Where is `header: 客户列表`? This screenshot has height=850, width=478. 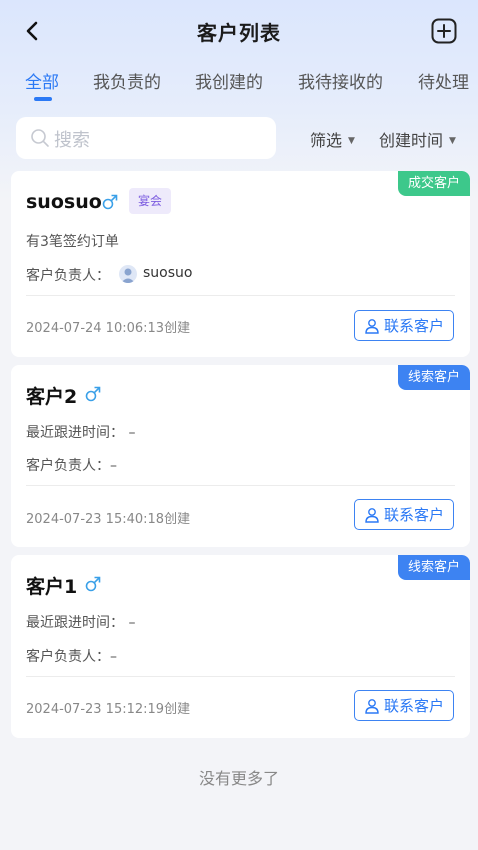
header: 客户列表 is located at coordinates (239, 30).